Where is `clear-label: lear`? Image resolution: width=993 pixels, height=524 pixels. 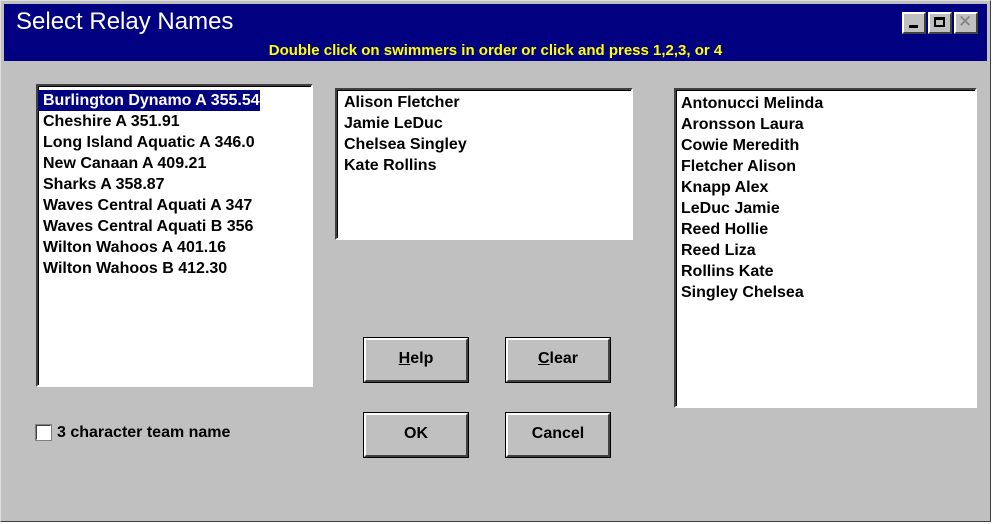
clear-label: lear is located at coordinates (564, 358).